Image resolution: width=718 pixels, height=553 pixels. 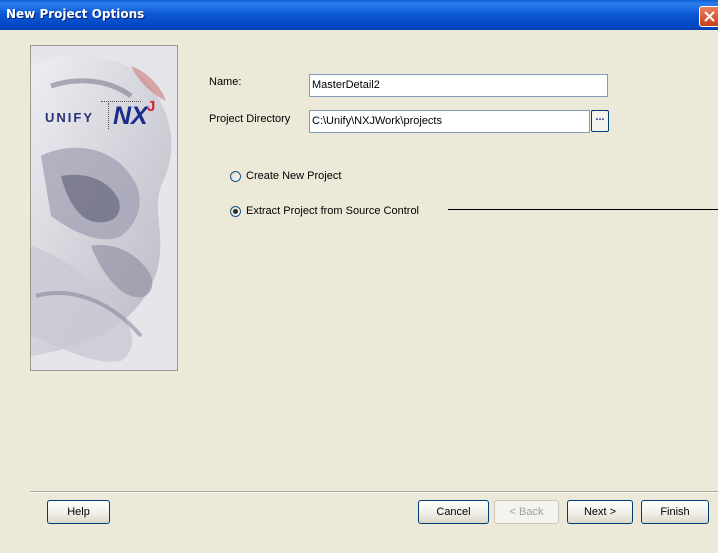 I want to click on cancel-button: Cancel, so click(x=453, y=512).